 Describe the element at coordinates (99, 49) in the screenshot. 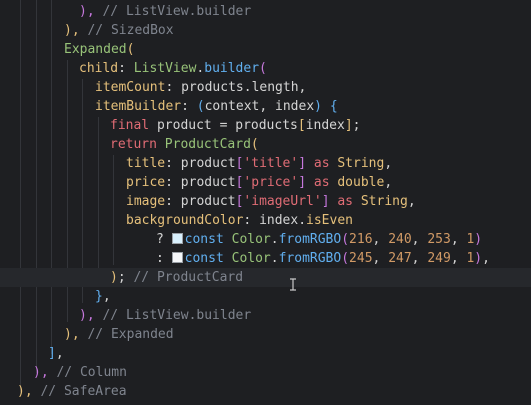

I see `code-line: Expanded(` at that location.